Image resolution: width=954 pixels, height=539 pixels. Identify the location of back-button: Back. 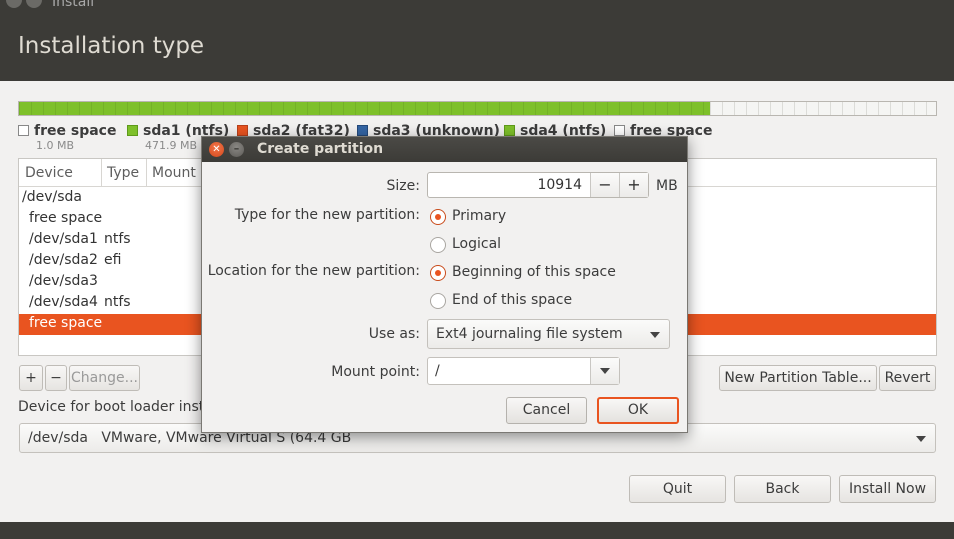
(782, 489).